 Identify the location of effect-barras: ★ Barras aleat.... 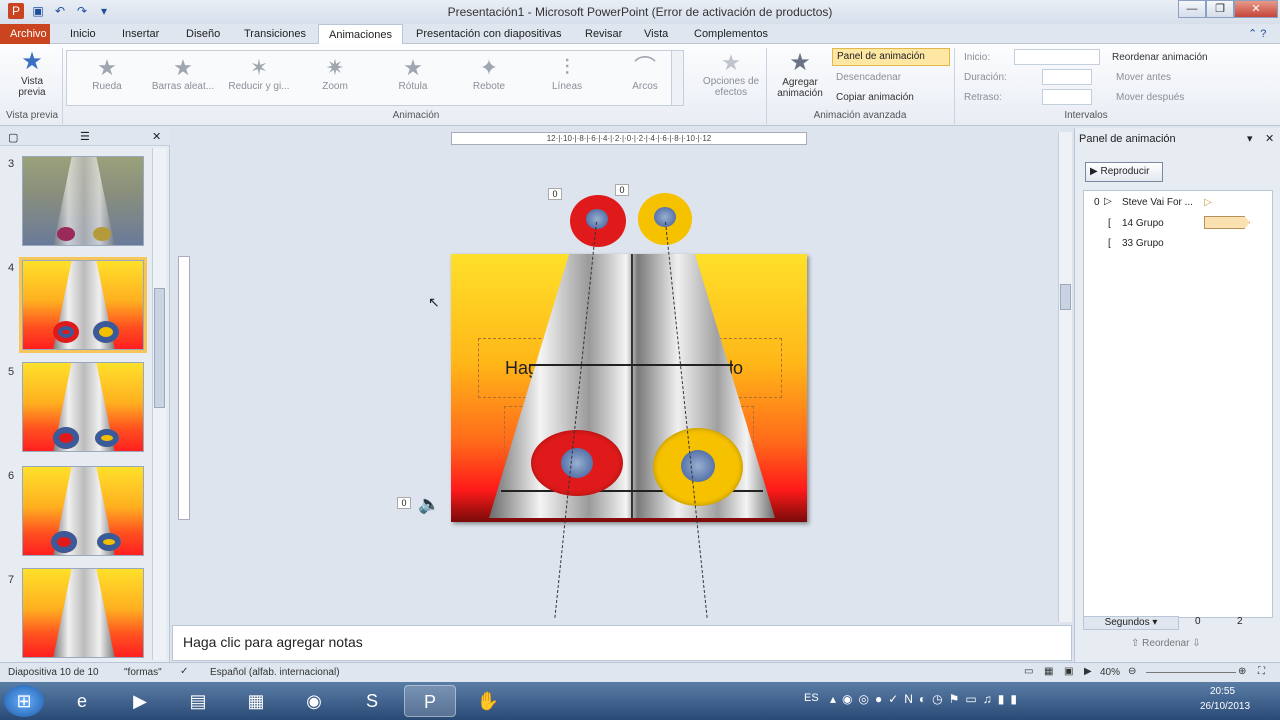
(183, 73).